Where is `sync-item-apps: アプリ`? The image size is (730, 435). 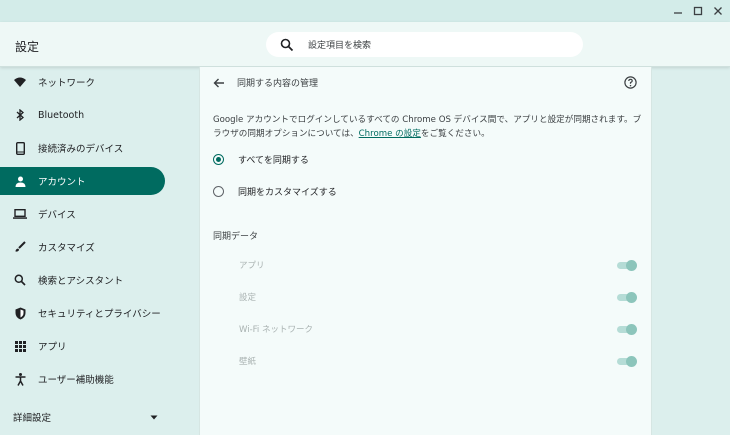 sync-item-apps: アプリ is located at coordinates (439, 265).